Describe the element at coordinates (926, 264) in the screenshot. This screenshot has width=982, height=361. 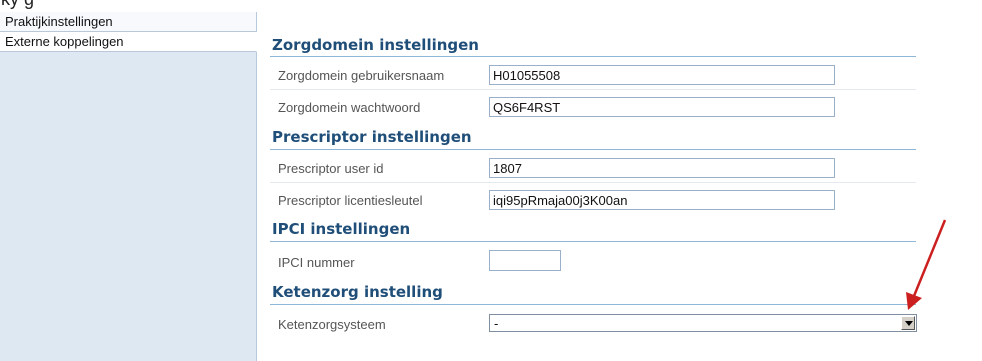
I see `annotation-arrow-icon` at that location.